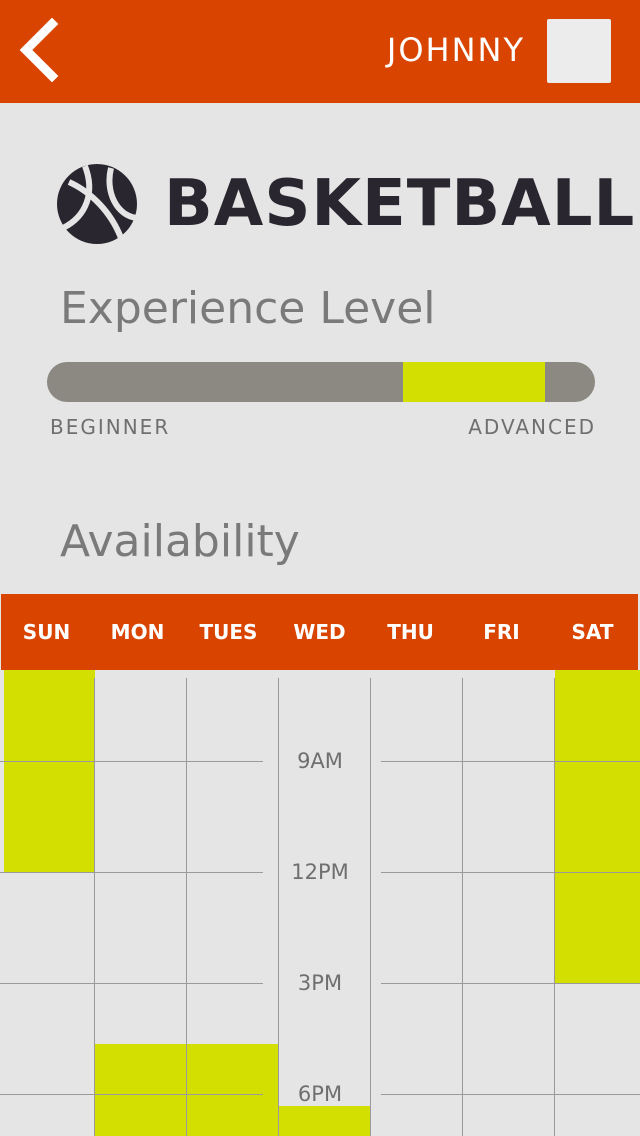 The image size is (640, 1136). Describe the element at coordinates (324, 1121) in the screenshot. I see `slot-wed` at that location.